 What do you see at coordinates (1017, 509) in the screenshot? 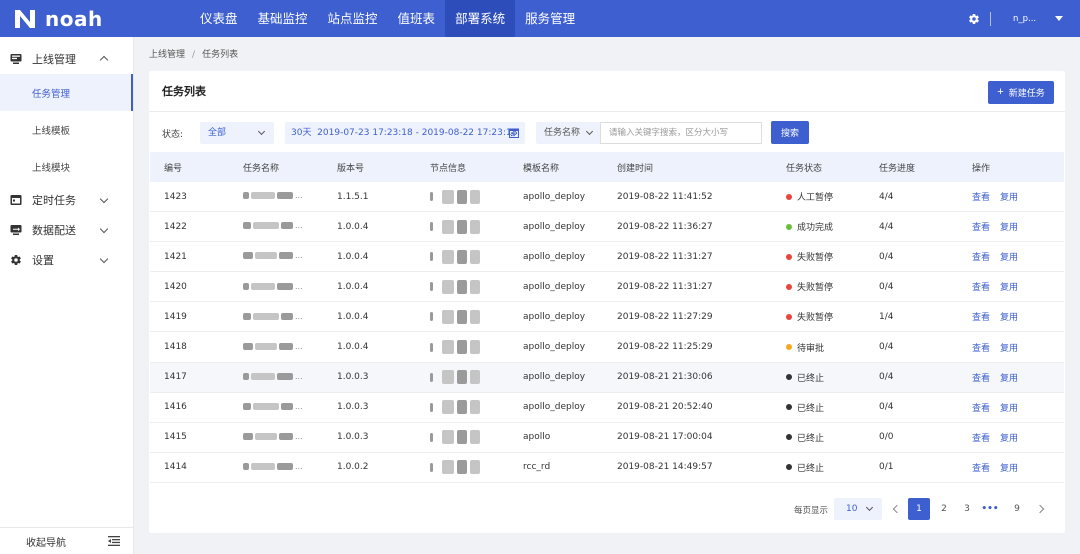
I see `page-button-9: 9` at bounding box center [1017, 509].